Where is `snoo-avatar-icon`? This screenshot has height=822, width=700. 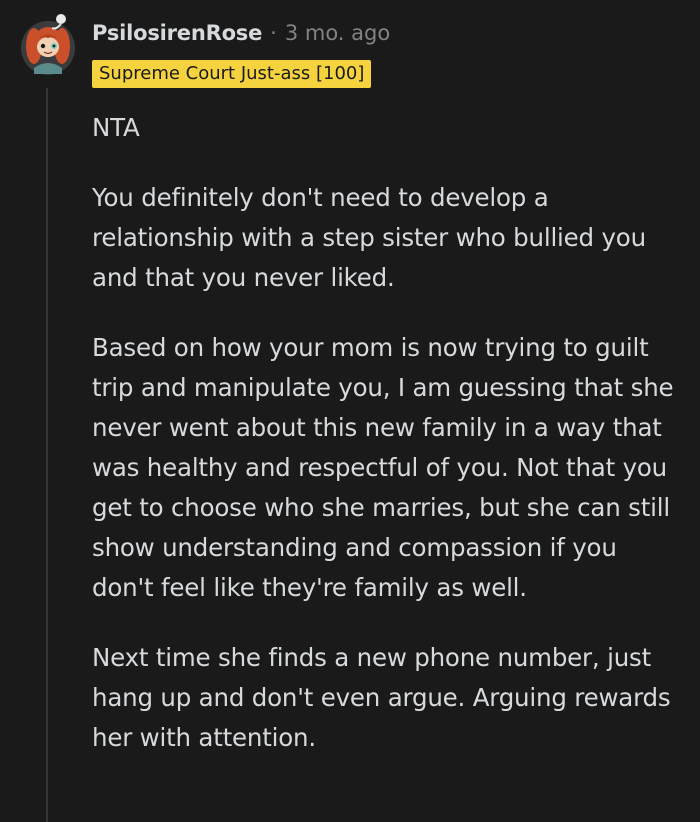
snoo-avatar-icon is located at coordinates (48, 44).